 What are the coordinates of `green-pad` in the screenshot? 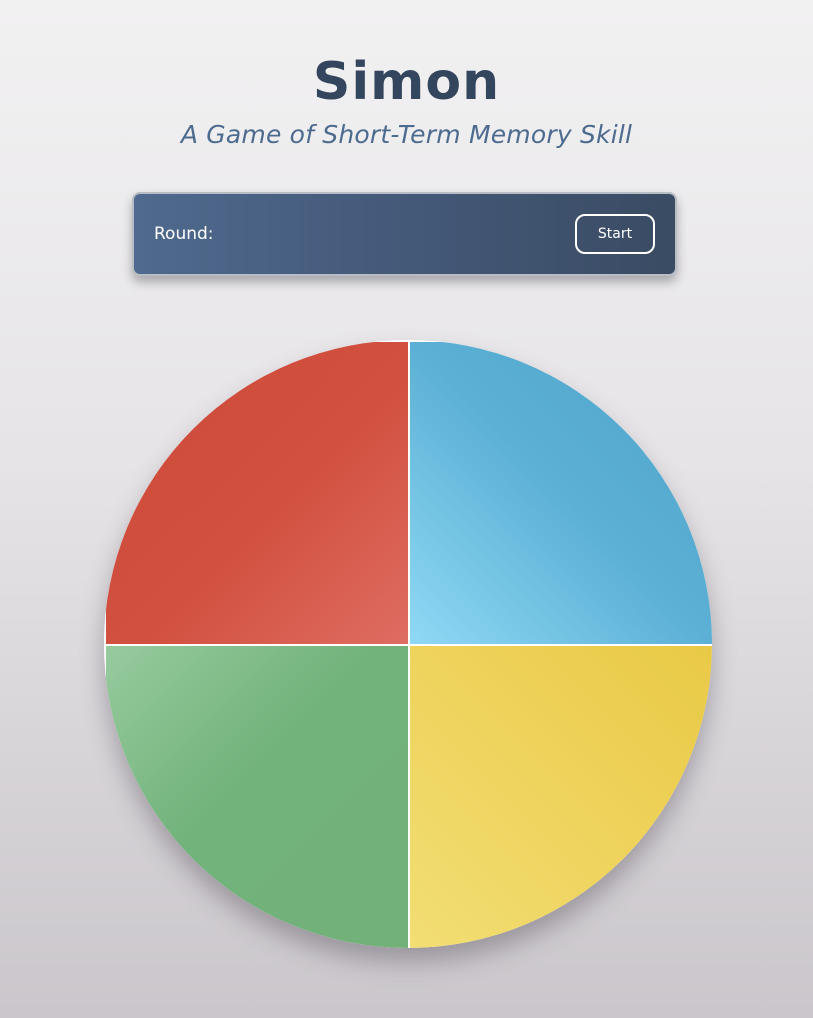 It's located at (257, 797).